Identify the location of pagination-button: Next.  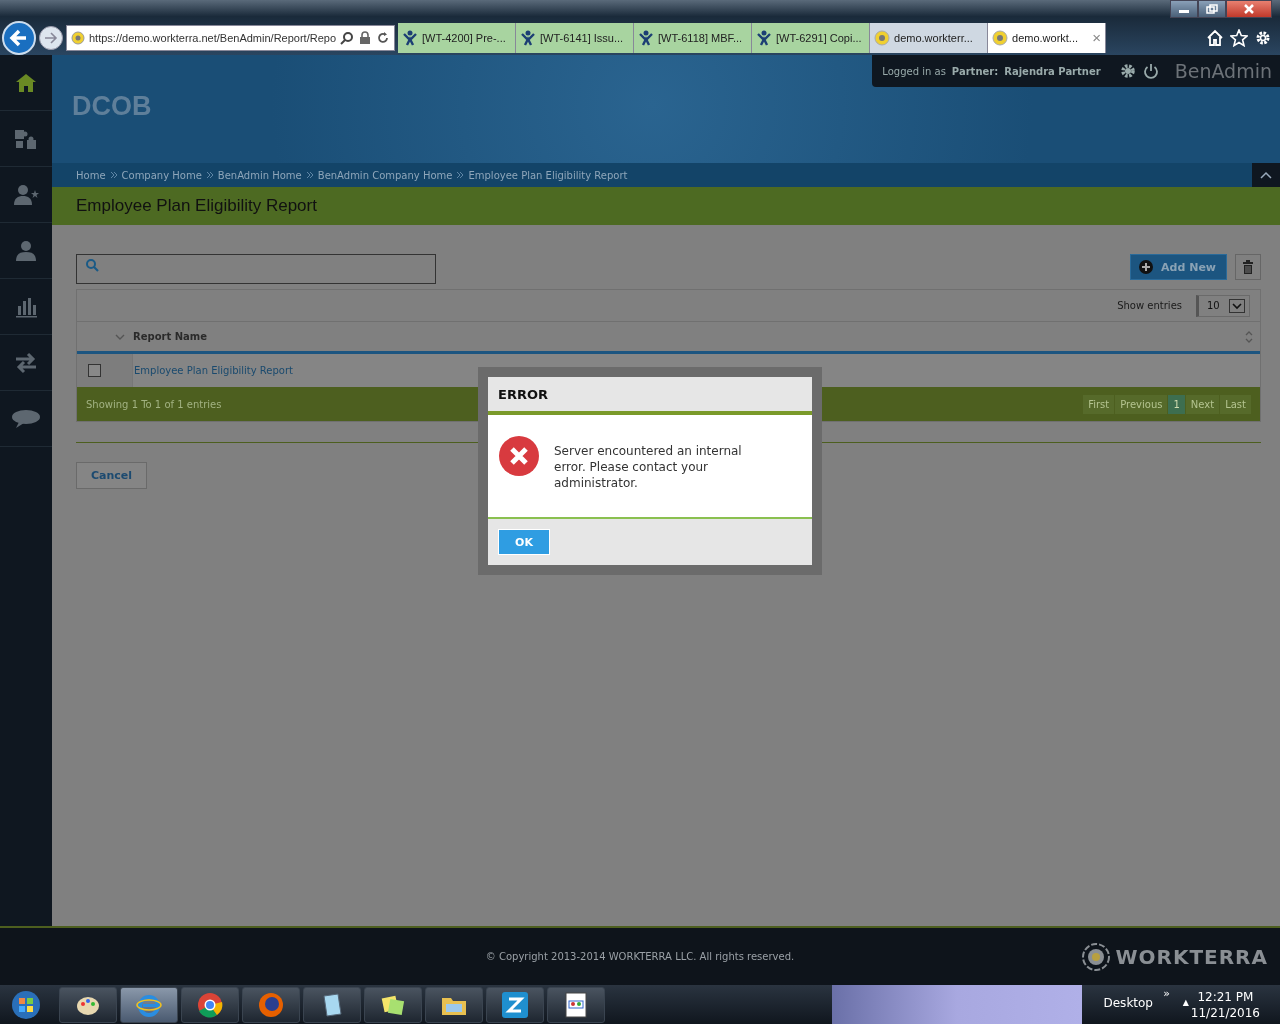
(1203, 404).